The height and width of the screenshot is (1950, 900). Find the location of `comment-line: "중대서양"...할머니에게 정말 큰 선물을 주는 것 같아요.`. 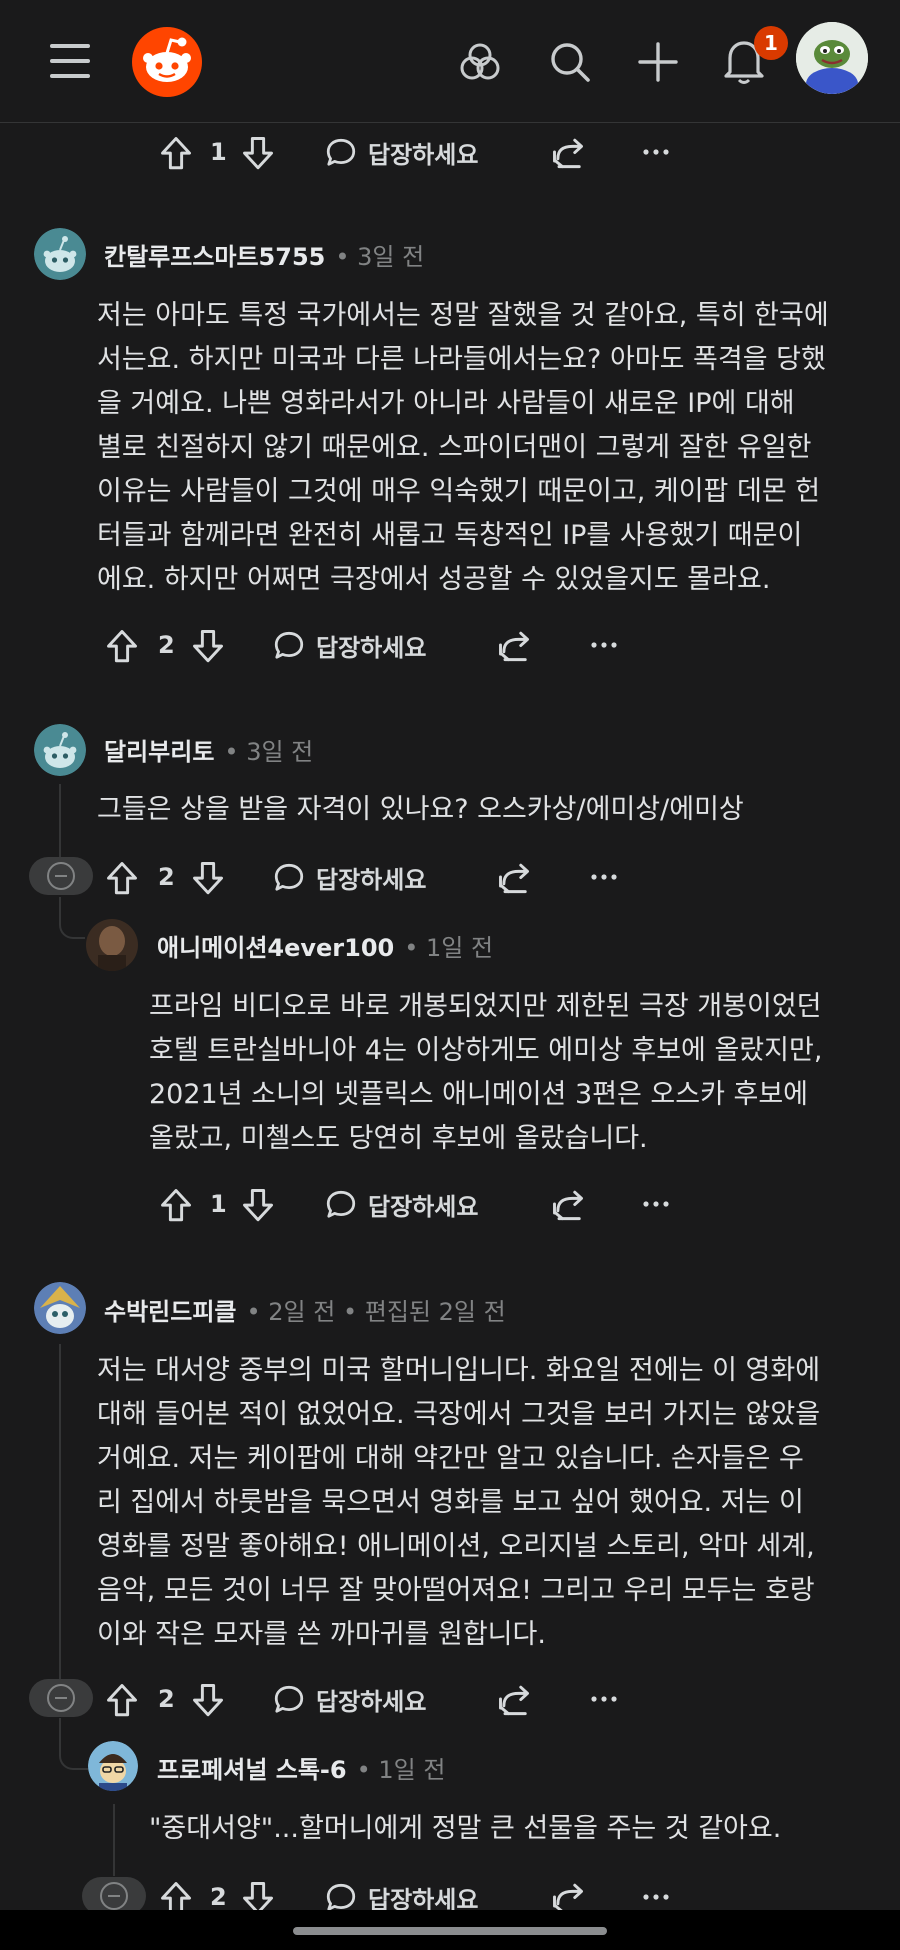

comment-line: "중대서양"...할머니에게 정말 큰 선물을 주는 것 같아요. is located at coordinates (465, 1828).